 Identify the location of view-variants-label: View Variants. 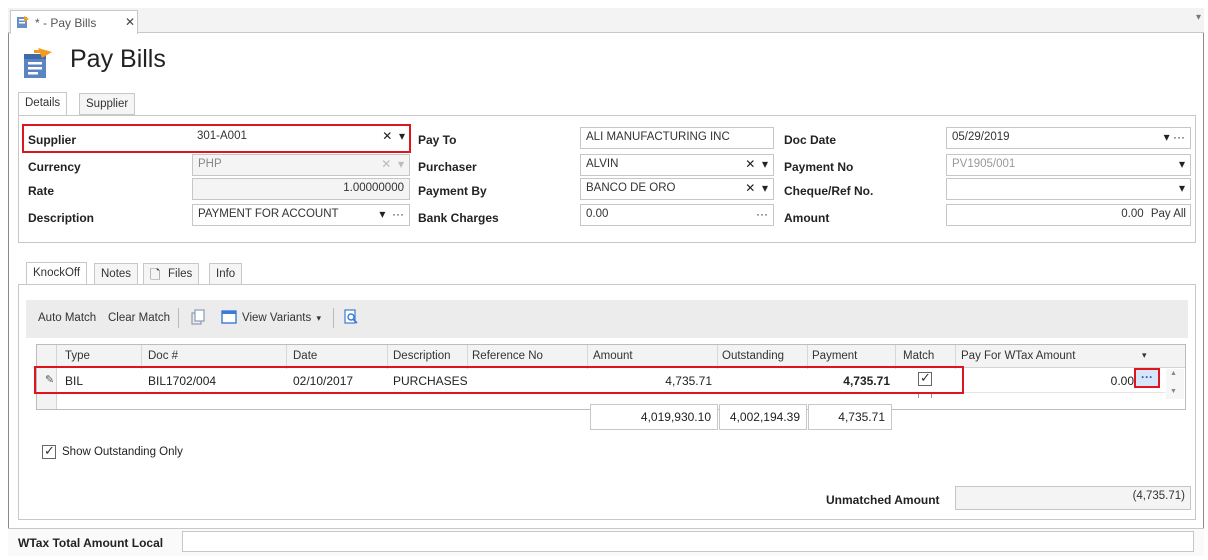
(277, 318).